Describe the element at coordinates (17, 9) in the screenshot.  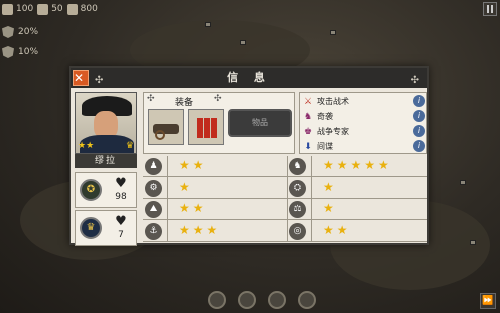
I see `resource-item: 100` at that location.